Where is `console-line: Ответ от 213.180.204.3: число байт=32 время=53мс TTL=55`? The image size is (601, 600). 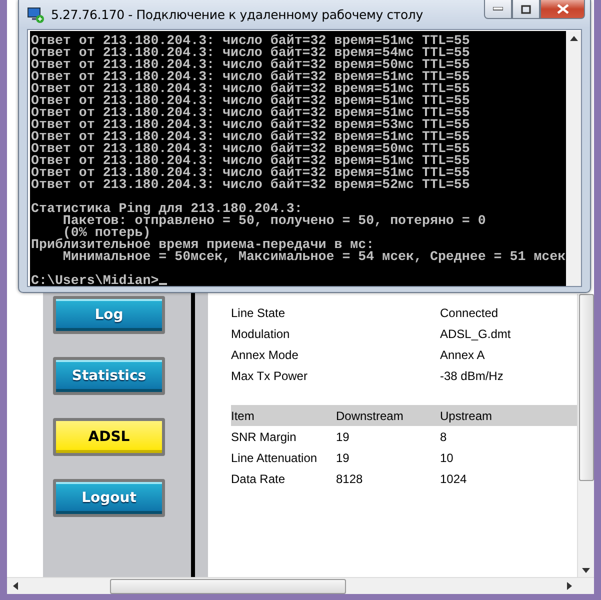
console-line: Ответ от 213.180.204.3: число байт=32 время=53мс TTL=55 is located at coordinates (250, 125).